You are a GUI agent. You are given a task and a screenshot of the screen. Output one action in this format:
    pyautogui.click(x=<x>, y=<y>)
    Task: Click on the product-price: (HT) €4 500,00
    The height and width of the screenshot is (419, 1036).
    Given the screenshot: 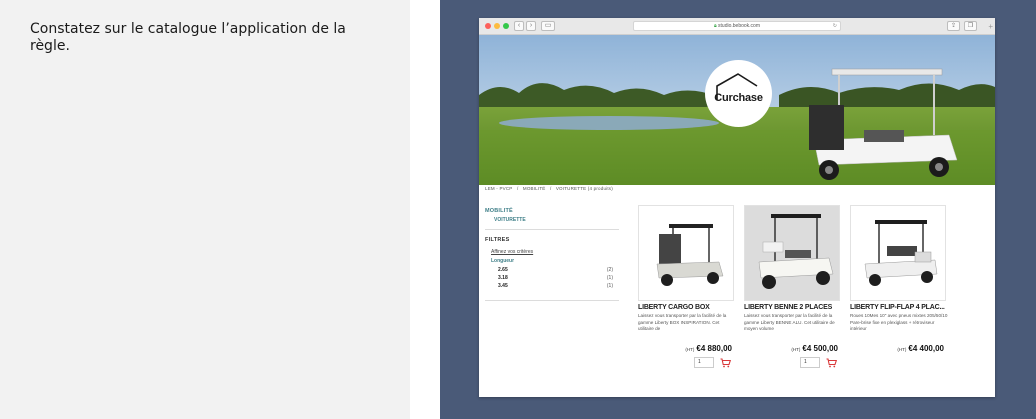 What is the action you would take?
    pyautogui.click(x=793, y=348)
    